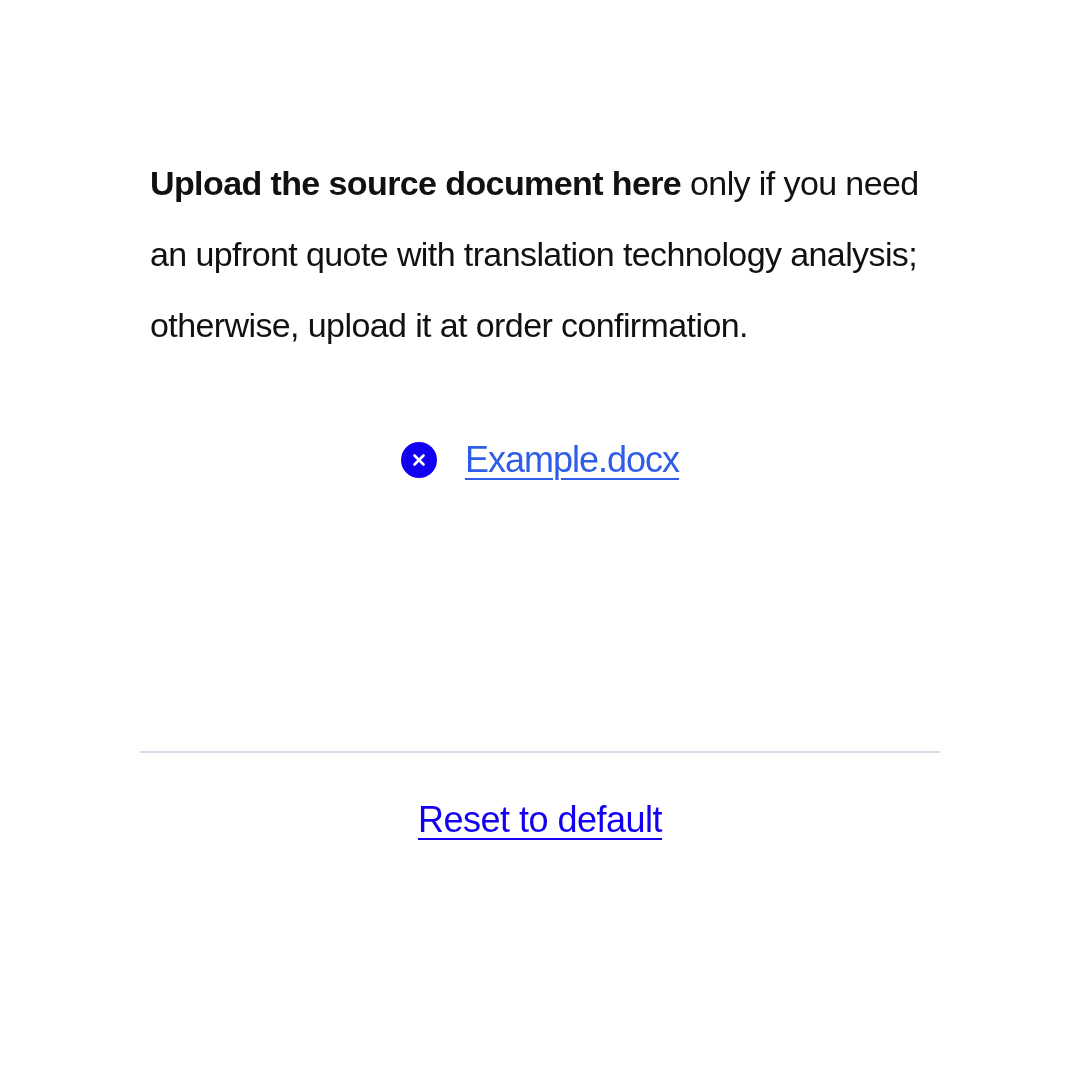 The height and width of the screenshot is (1080, 1080). Describe the element at coordinates (540, 820) in the screenshot. I see `reset-link: Reset to default` at that location.